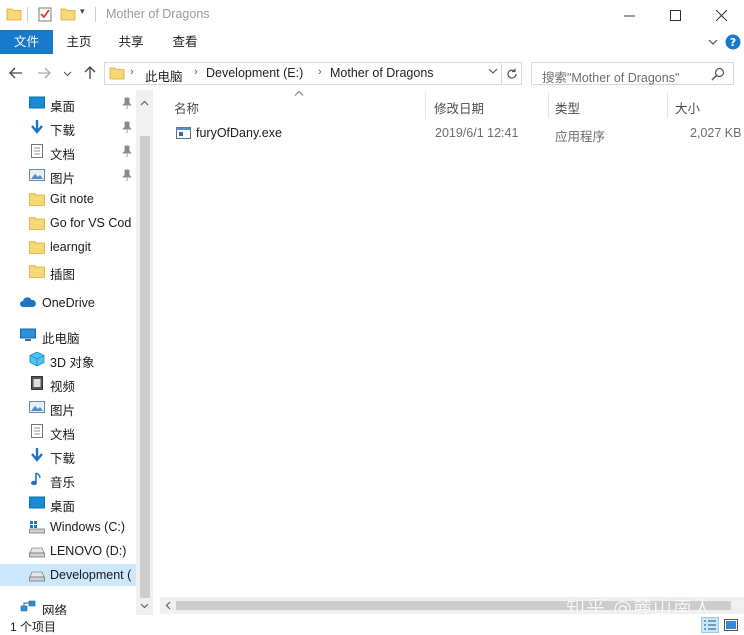 The image size is (744, 635). What do you see at coordinates (239, 133) in the screenshot?
I see `file-name: furyOfDany.exe` at bounding box center [239, 133].